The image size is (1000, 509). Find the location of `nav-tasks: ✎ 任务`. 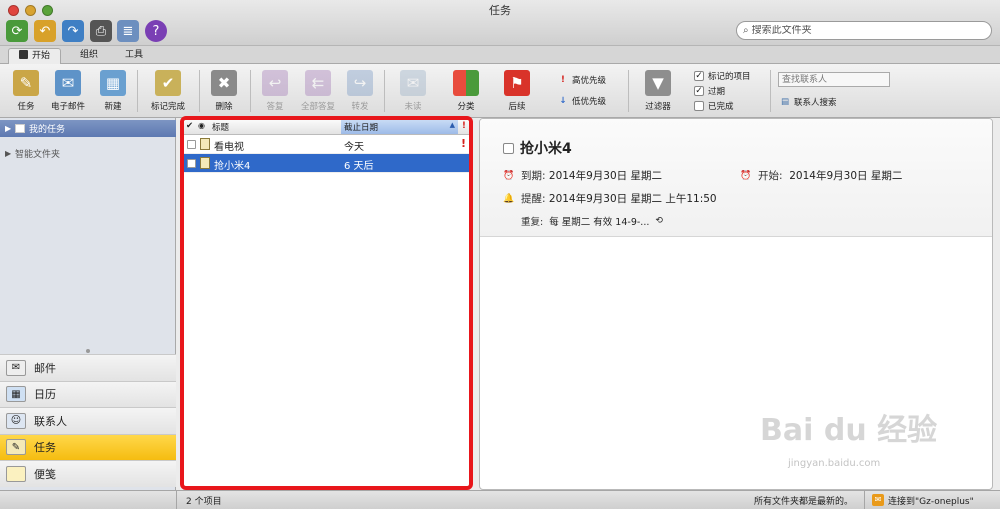

nav-tasks: ✎ 任务 is located at coordinates (88, 446).